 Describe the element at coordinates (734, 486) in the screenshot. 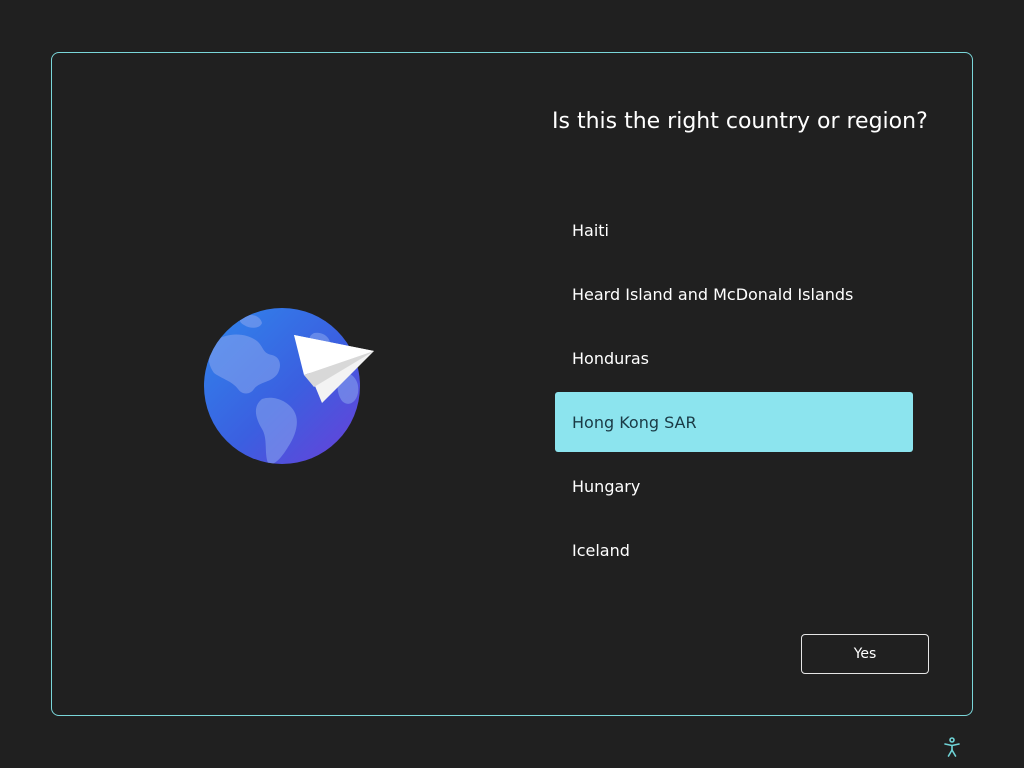

I see `country-option-hungary: Hungary` at that location.